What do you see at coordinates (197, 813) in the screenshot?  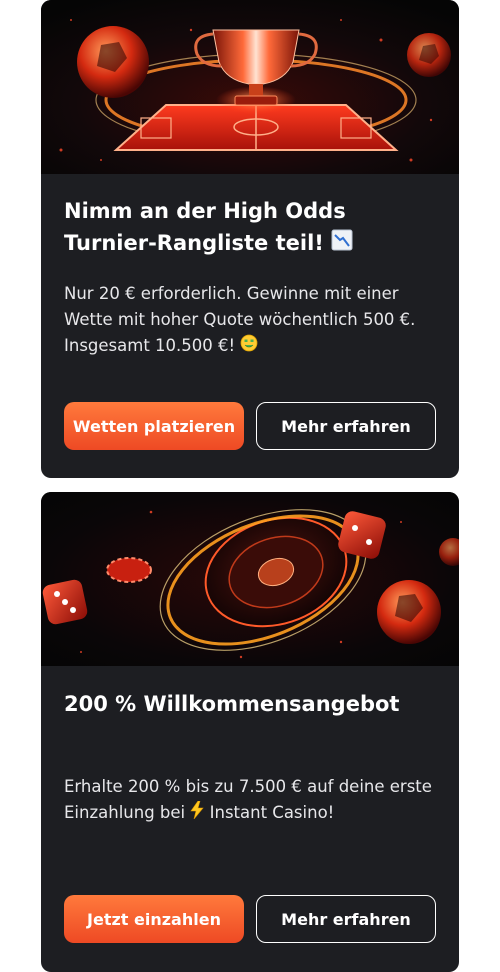 I see `lightning-icon` at bounding box center [197, 813].